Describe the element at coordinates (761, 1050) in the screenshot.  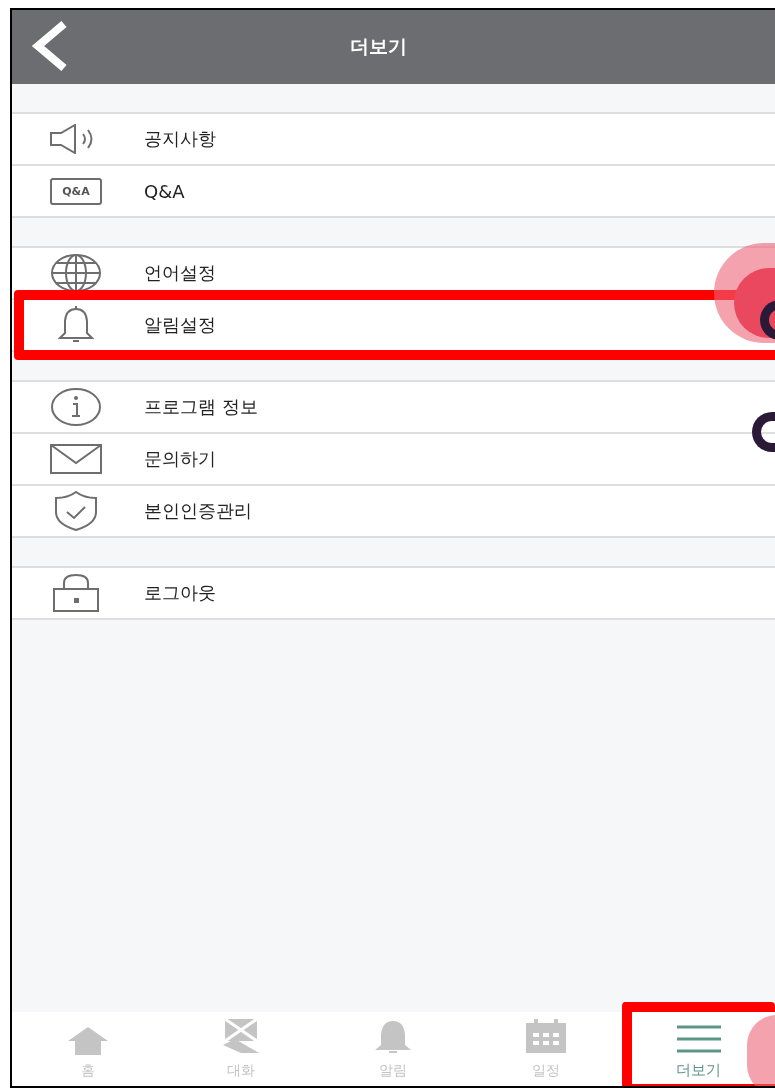
I see `touch-indicator` at that location.